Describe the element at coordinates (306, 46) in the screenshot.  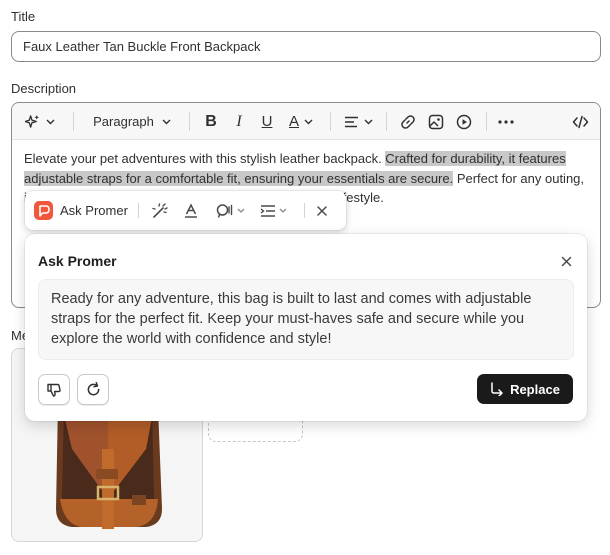
I see `title-input: Faux Leather Tan Buckle Front Backpack` at that location.